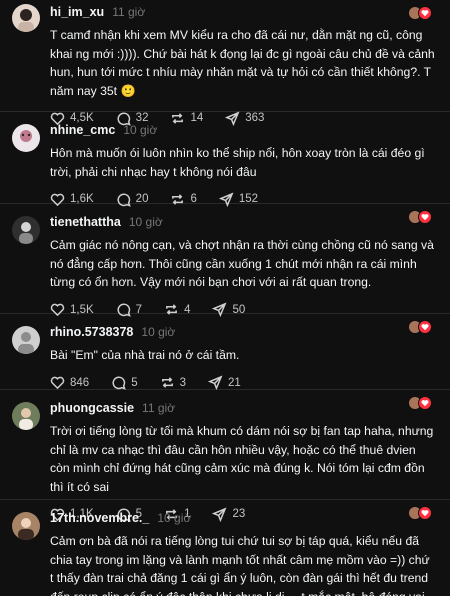  I want to click on username: tienethattha, so click(85, 222).